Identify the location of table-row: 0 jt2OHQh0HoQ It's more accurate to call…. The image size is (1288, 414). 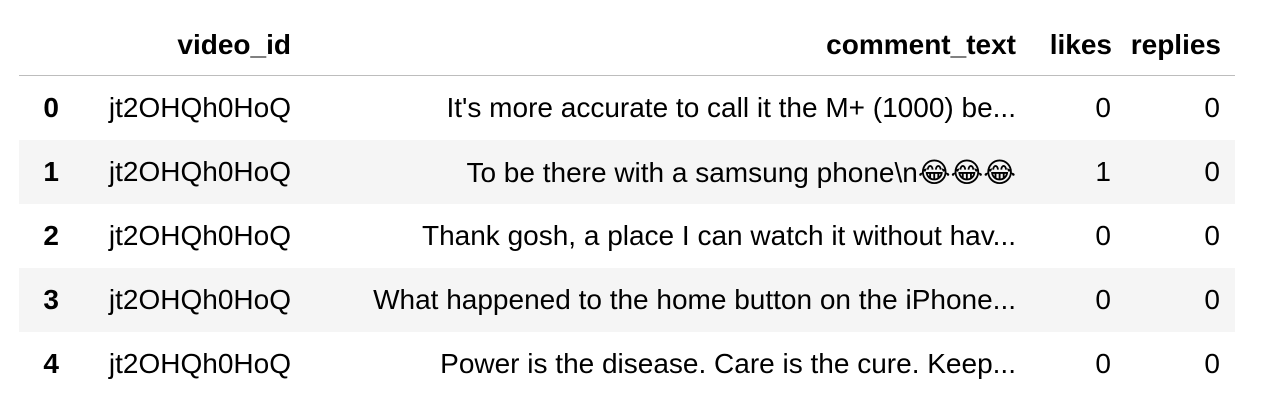
(627, 107).